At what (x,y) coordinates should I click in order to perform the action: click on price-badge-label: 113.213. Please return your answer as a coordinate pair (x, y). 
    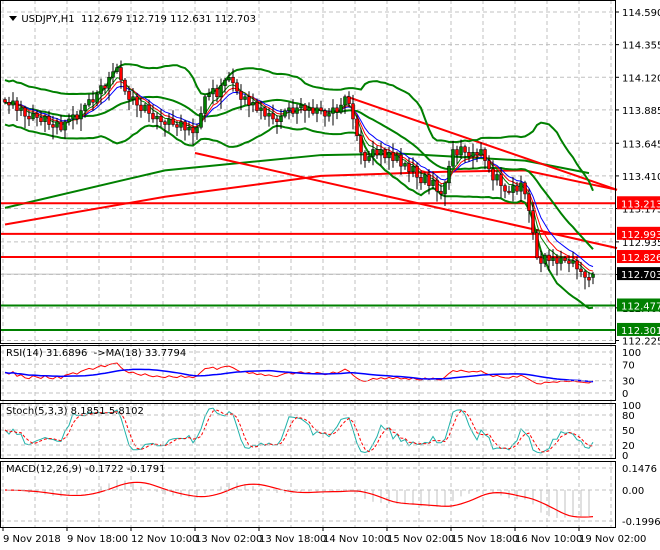
    Looking at the image, I should click on (640, 204).